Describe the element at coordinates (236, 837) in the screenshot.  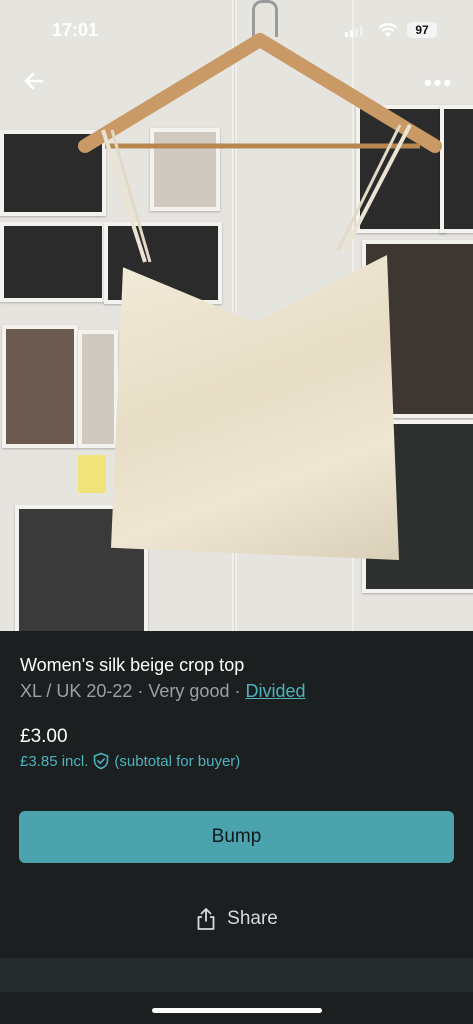
I see `bump-button: Bump` at that location.